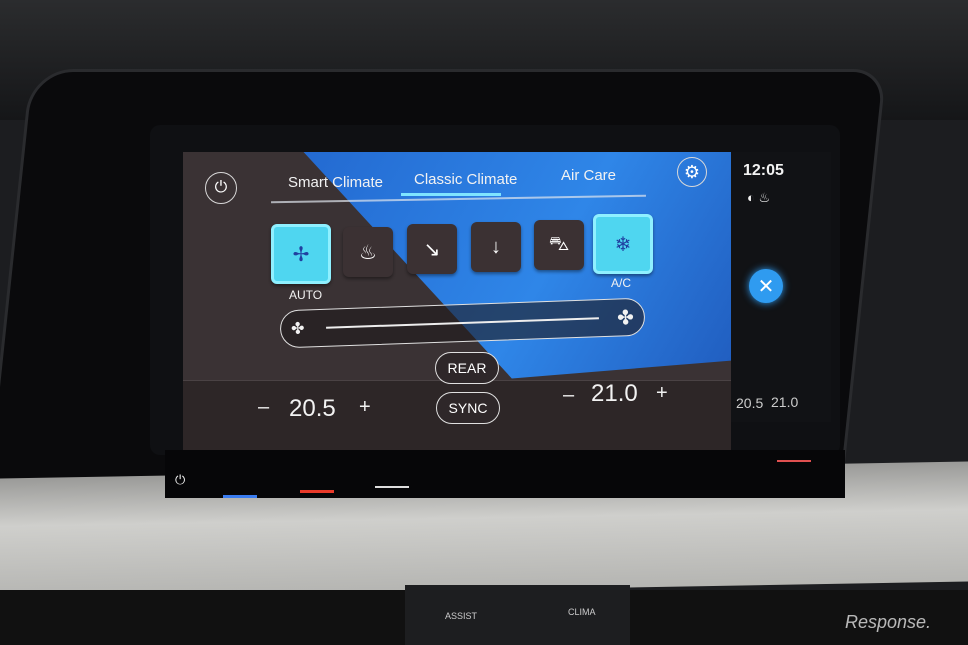  Describe the element at coordinates (312, 408) in the screenshot. I see `left-temp-value: 20.5` at that location.